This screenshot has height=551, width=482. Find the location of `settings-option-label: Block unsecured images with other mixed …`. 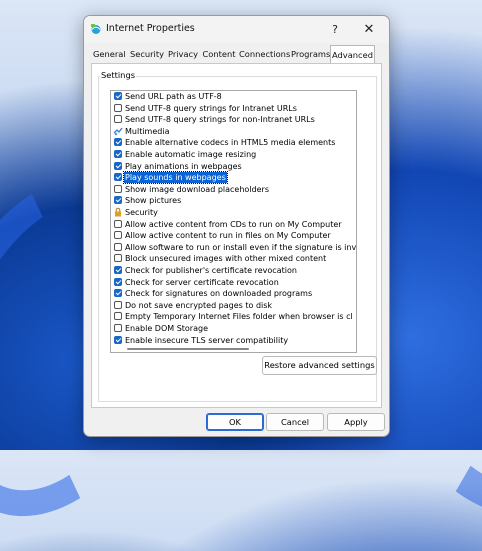

settings-option-label: Block unsecured images with other mixed … is located at coordinates (225, 258).